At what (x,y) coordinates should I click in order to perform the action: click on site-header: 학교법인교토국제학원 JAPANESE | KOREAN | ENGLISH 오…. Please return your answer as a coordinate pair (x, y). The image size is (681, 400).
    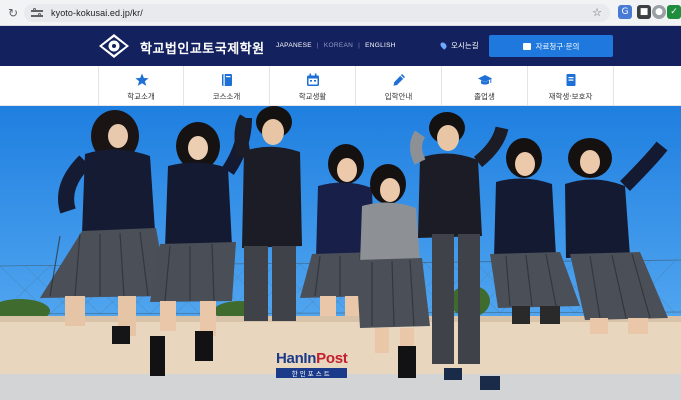
    Looking at the image, I should click on (340, 46).